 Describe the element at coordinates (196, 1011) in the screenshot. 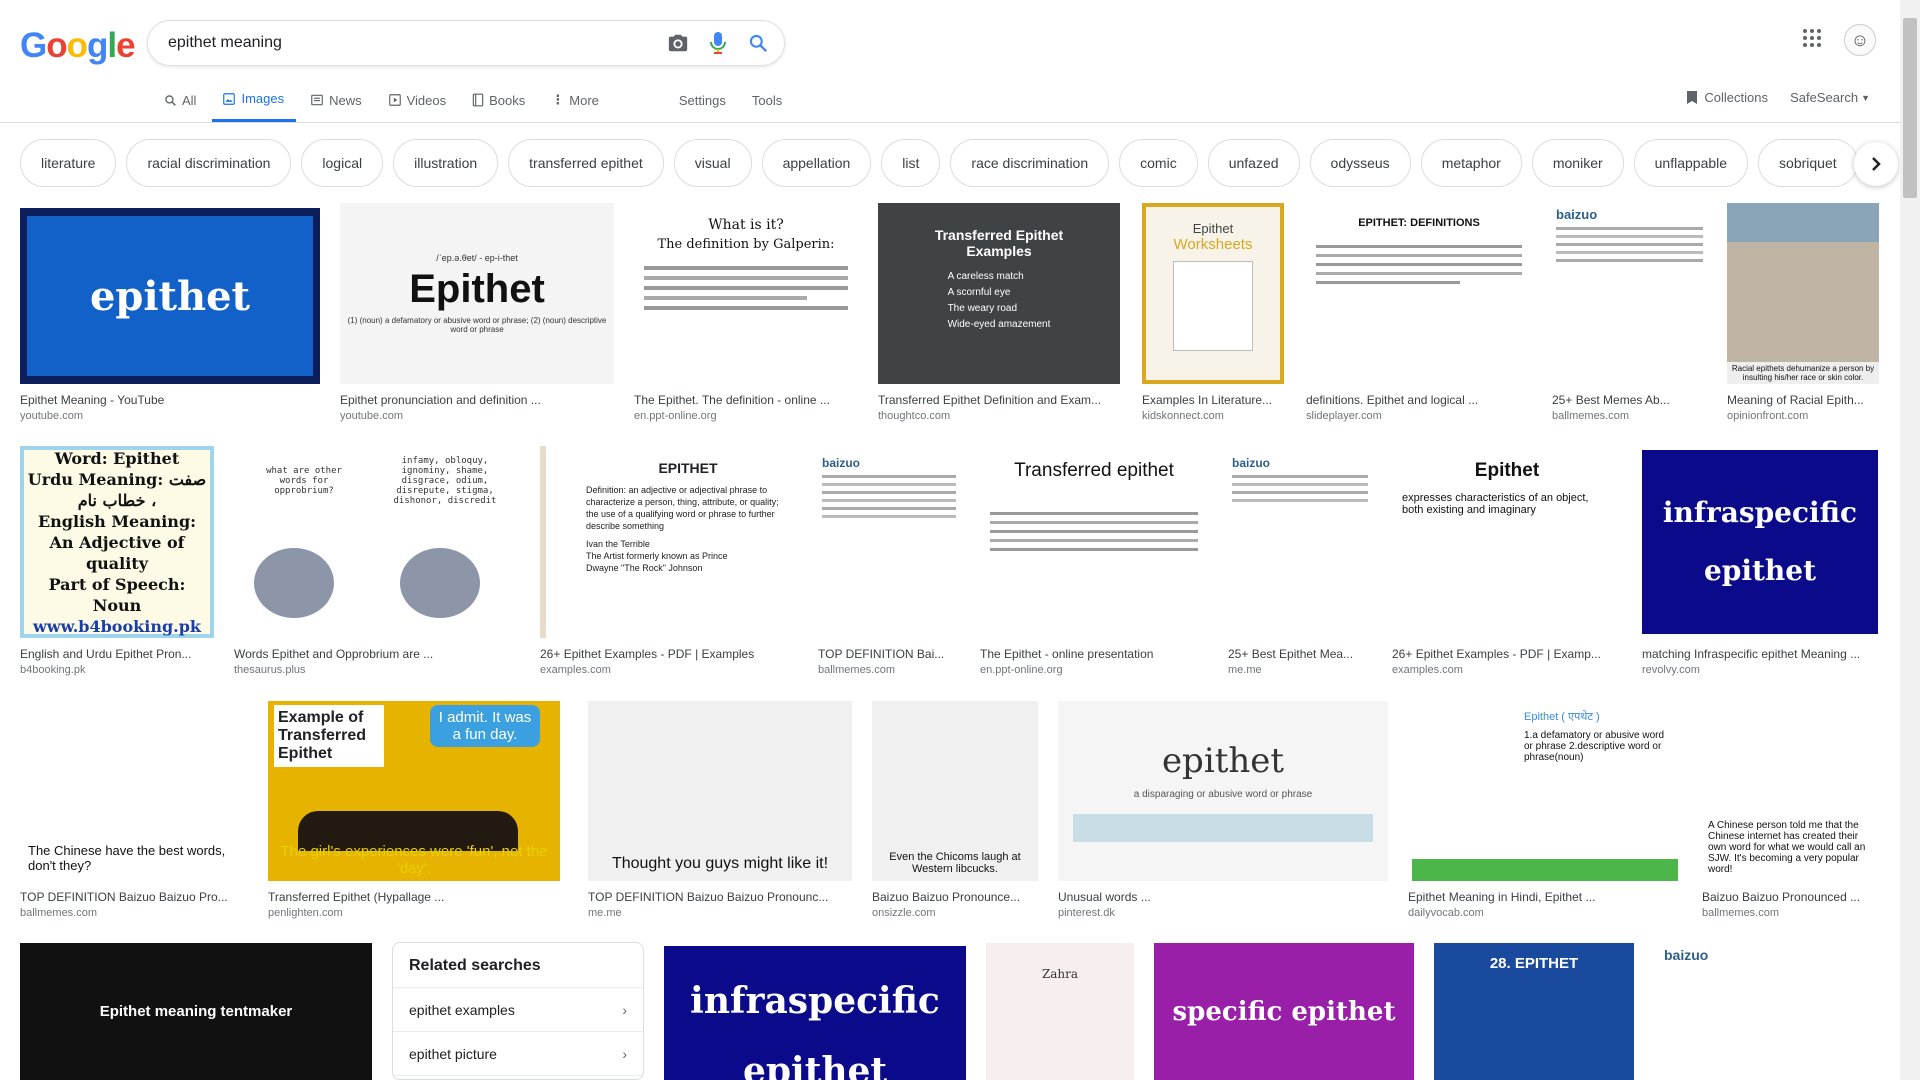

I see `image-result: Epithet meaning tentmaker` at that location.